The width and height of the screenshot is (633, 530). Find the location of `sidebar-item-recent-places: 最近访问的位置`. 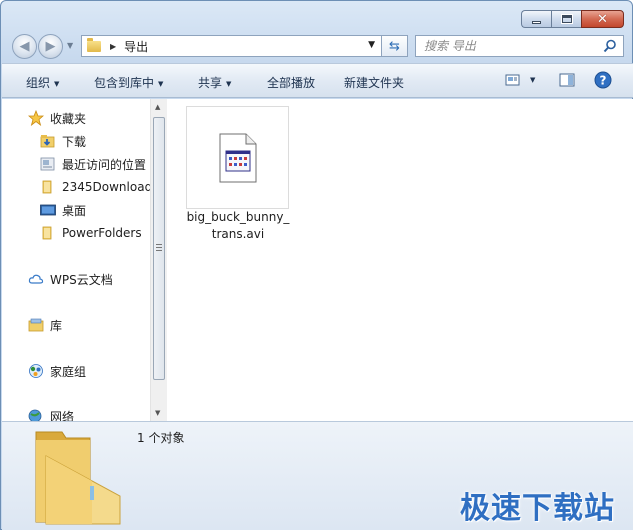

sidebar-item-recent-places: 最近访问的位置 is located at coordinates (93, 164).